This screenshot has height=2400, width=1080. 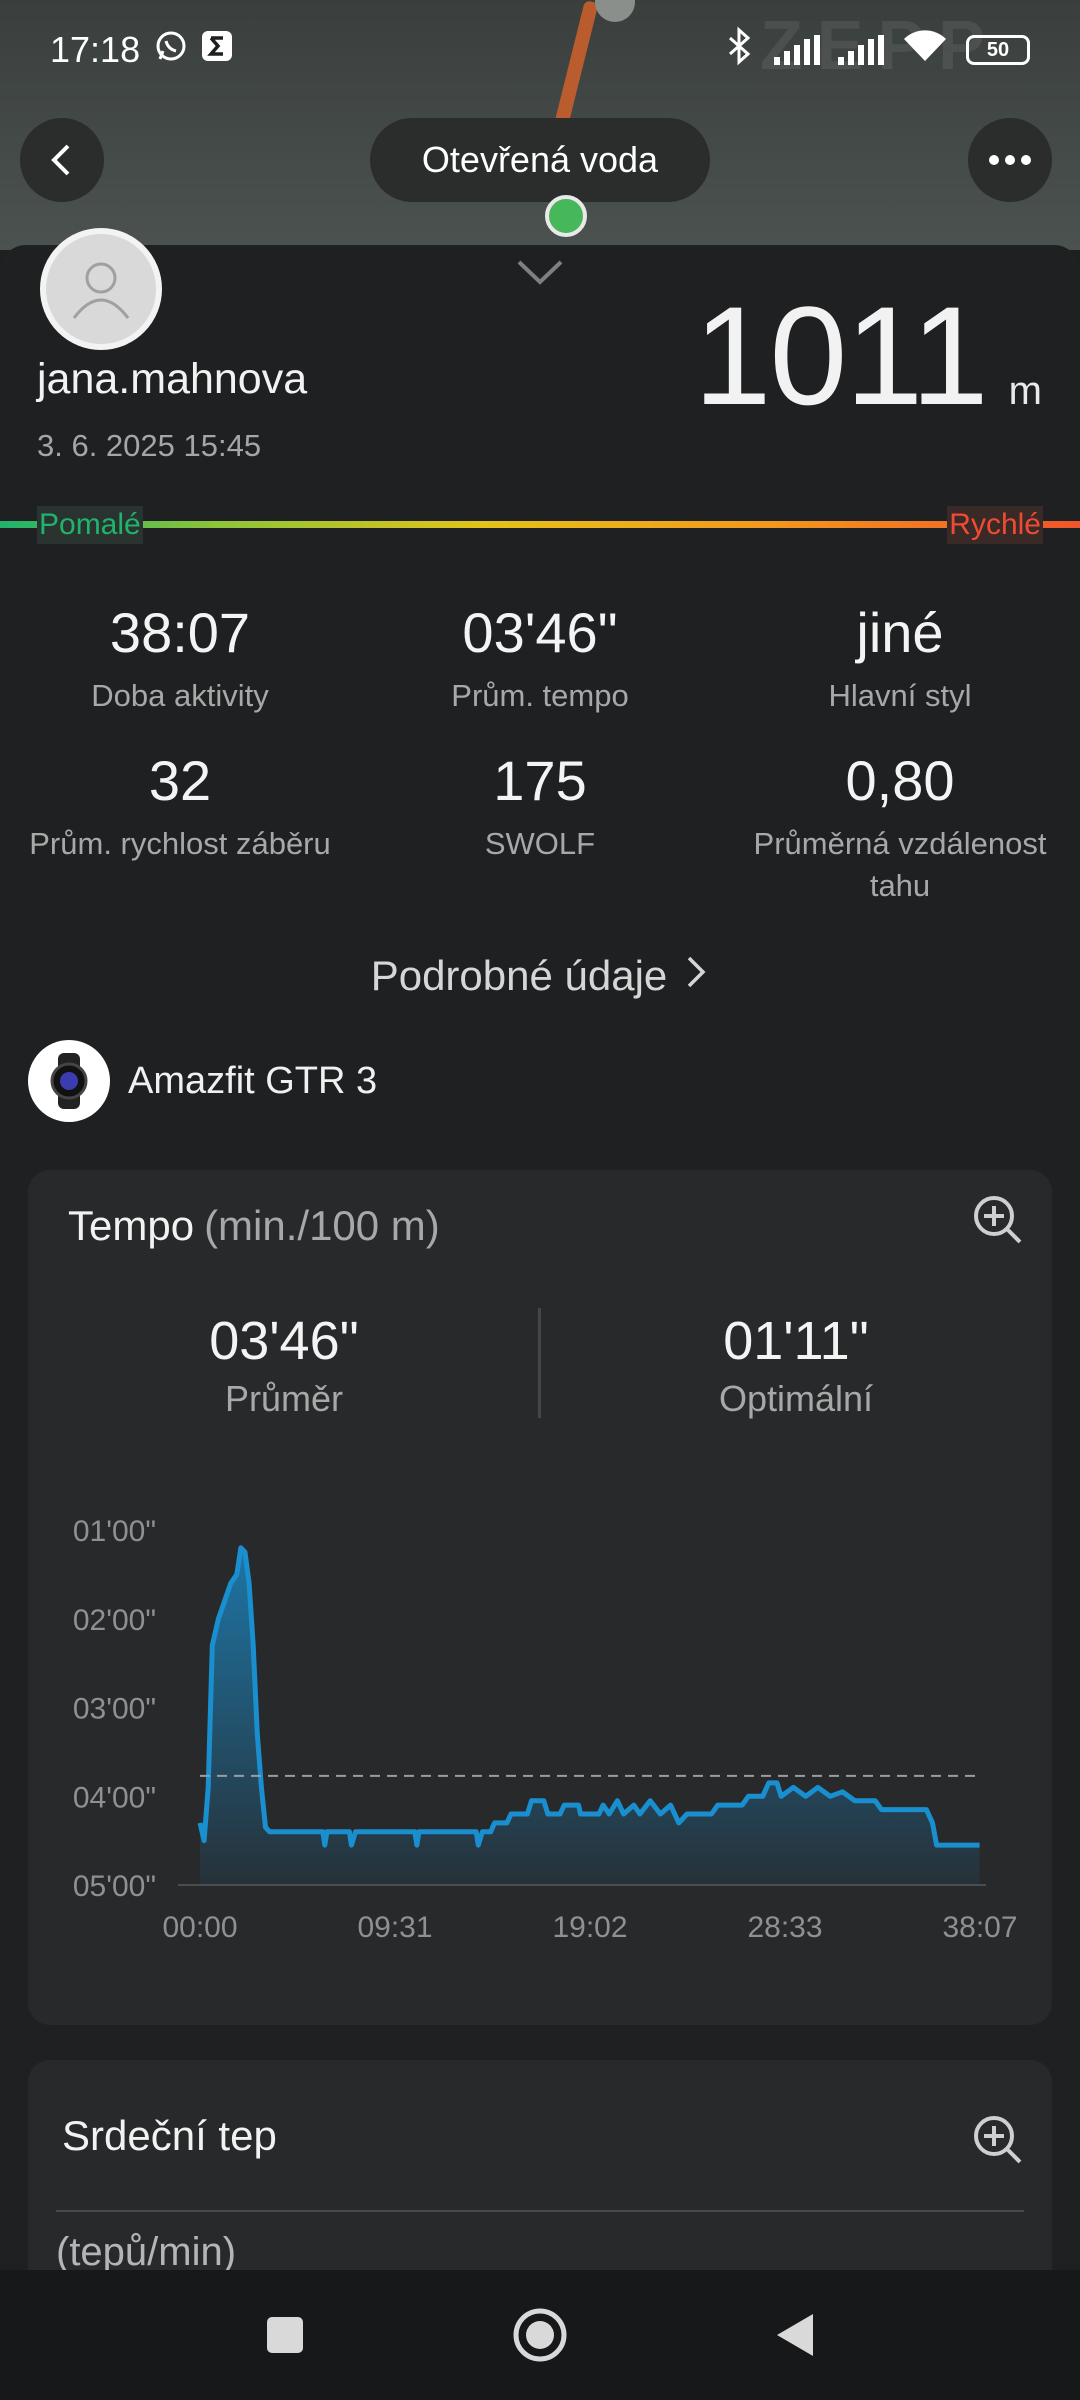 I want to click on more-dots-icon, so click(x=1010, y=160).